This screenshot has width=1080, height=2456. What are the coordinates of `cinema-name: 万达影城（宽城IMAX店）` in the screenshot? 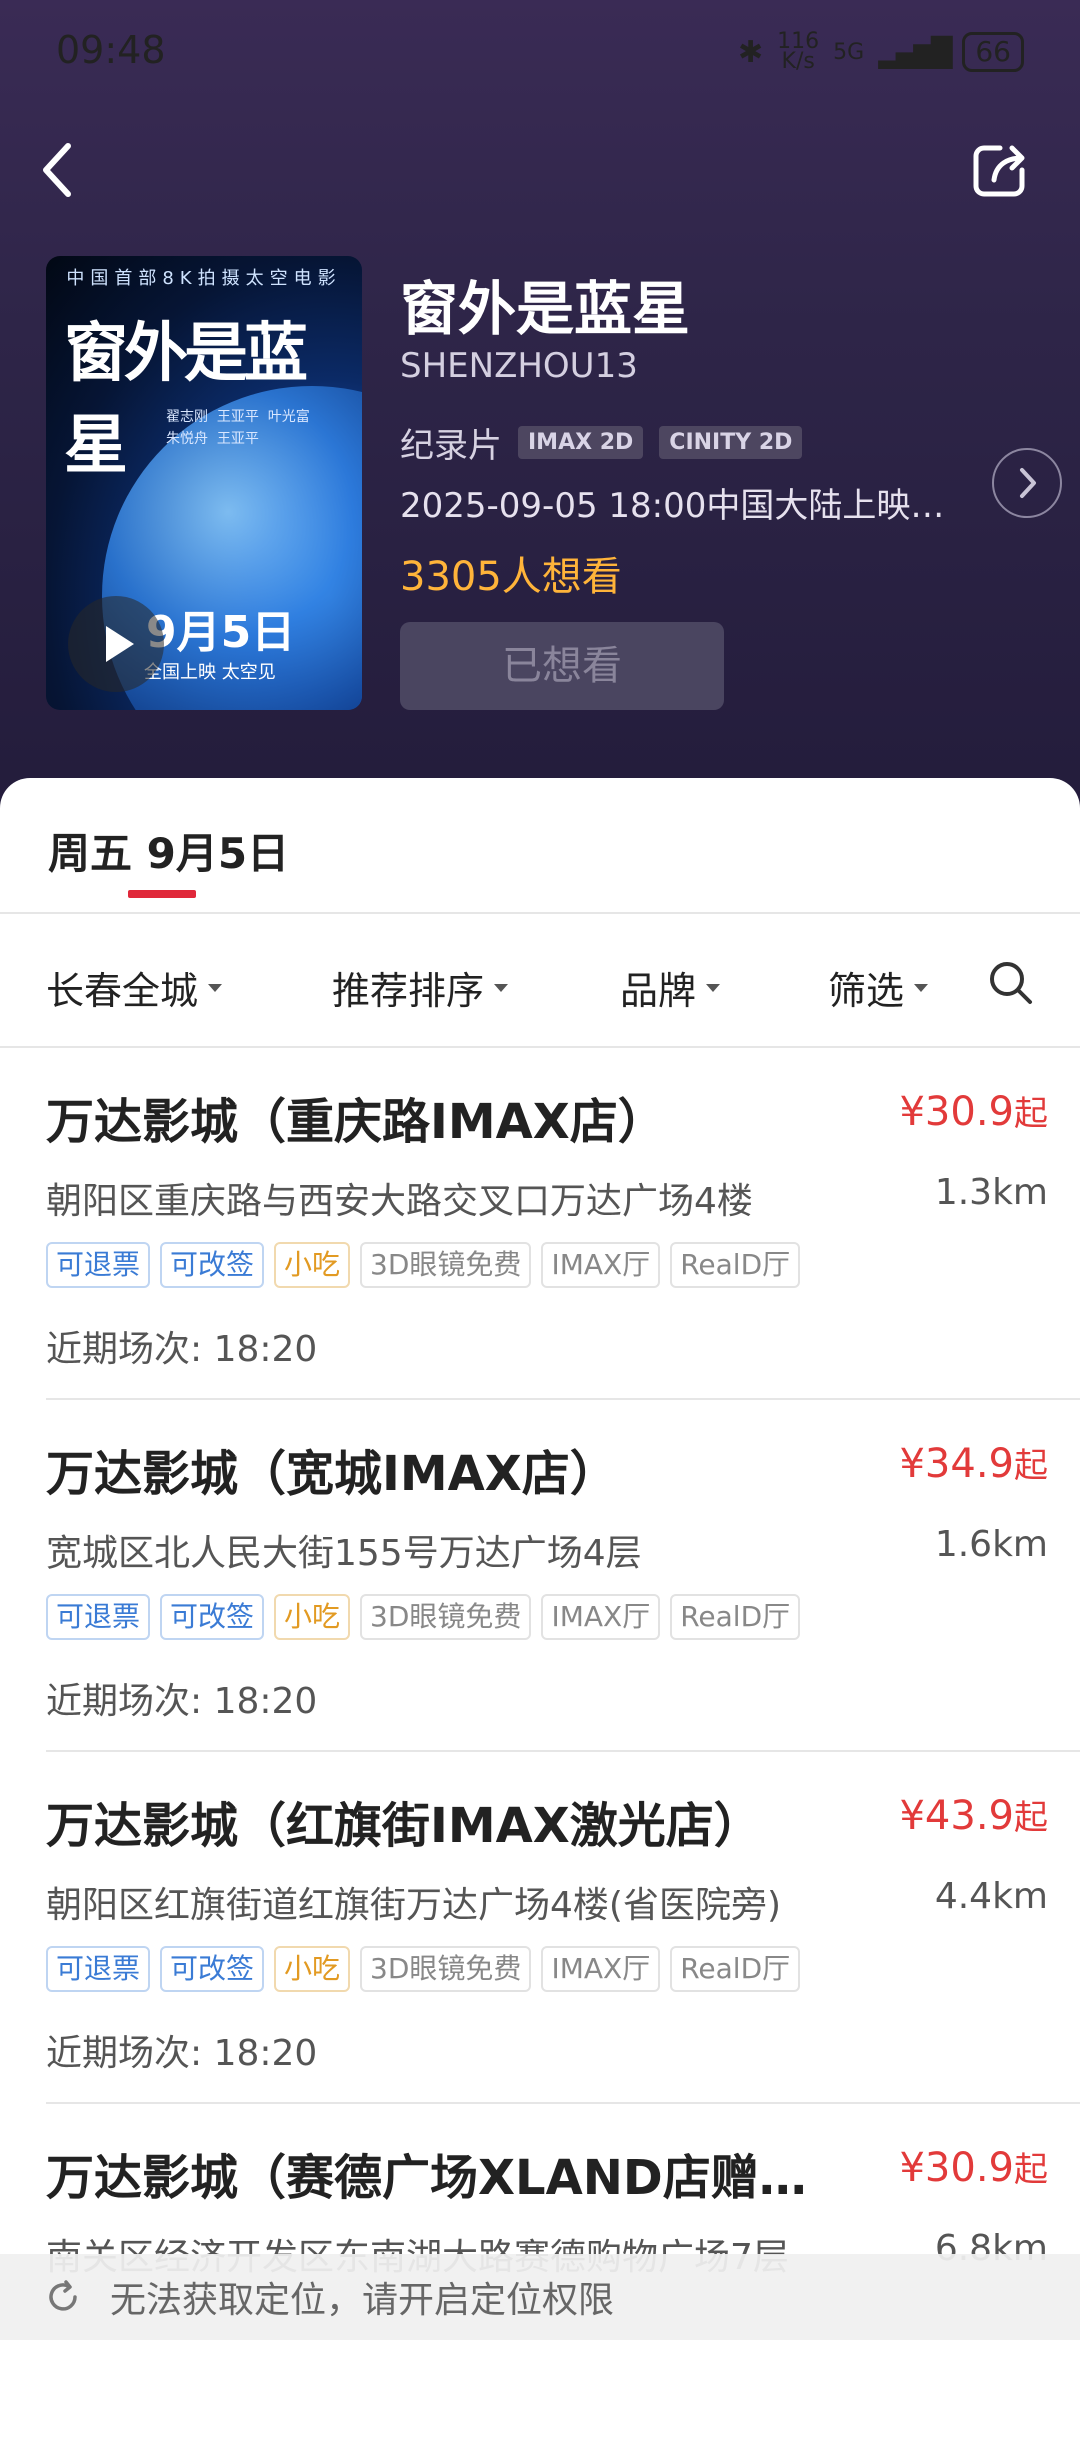 It's located at (332, 1474).